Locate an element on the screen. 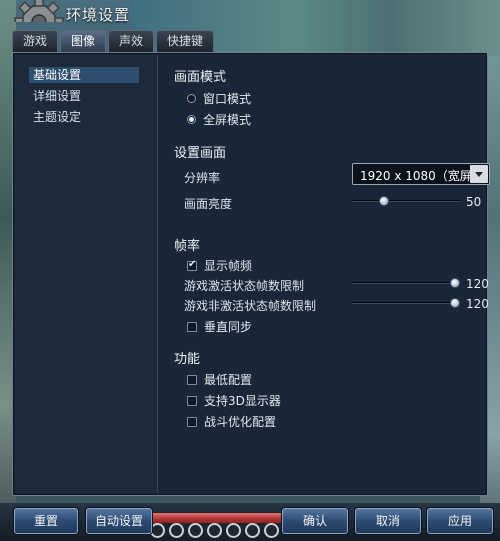 Image resolution: width=500 pixels, height=541 pixels. radio-label: 全屏模式 is located at coordinates (227, 120).